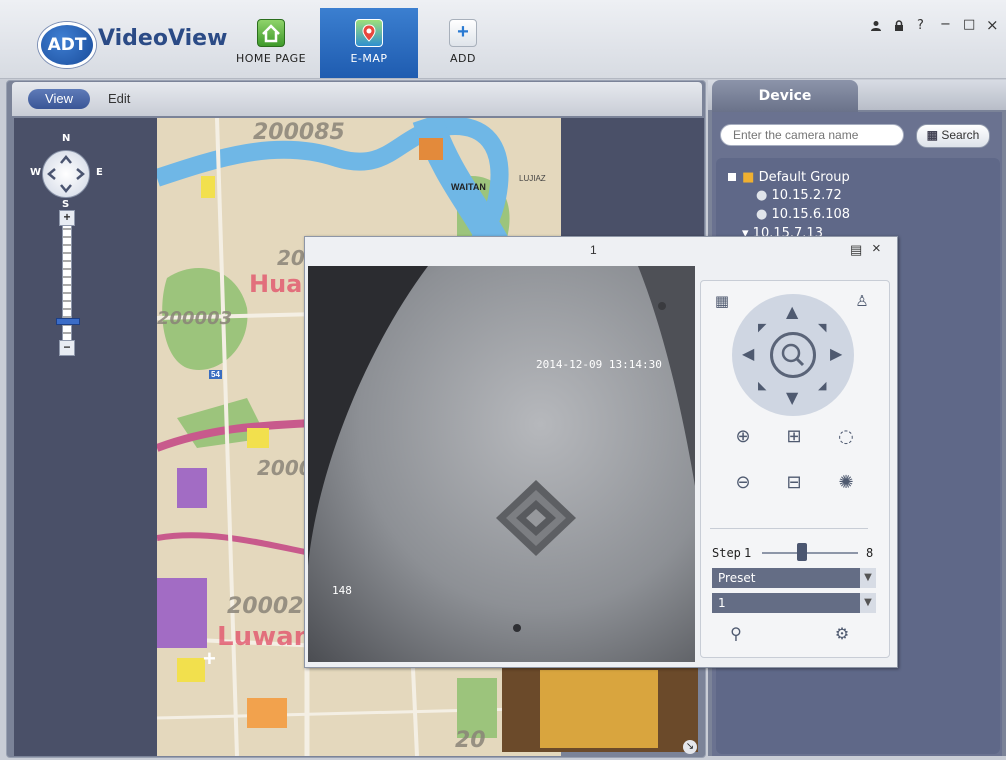  I want to click on map-pin-icon, so click(369, 33).